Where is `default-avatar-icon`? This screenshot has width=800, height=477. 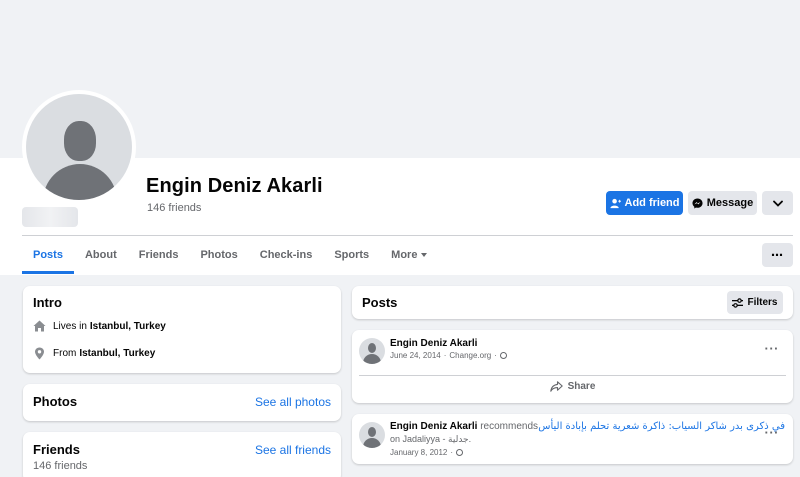
default-avatar-icon is located at coordinates (79, 147).